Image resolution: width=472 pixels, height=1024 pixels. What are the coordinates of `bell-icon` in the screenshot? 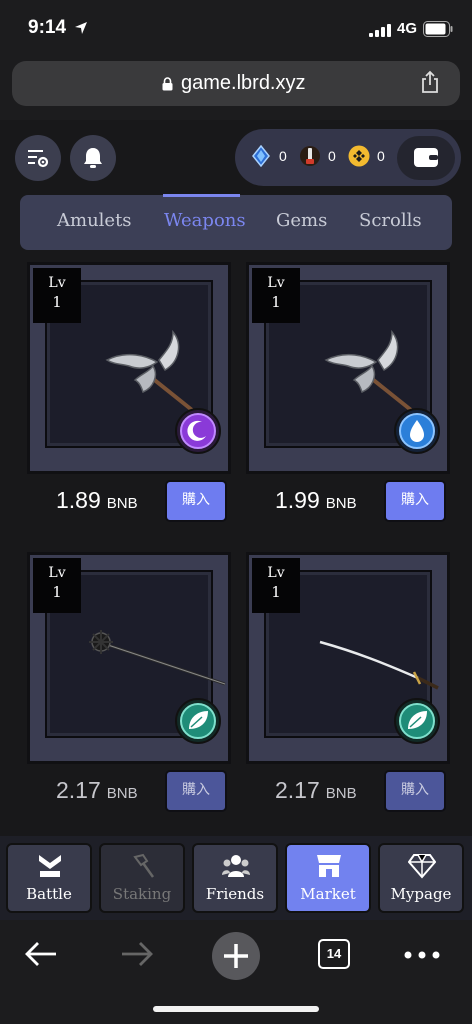 It's located at (93, 158).